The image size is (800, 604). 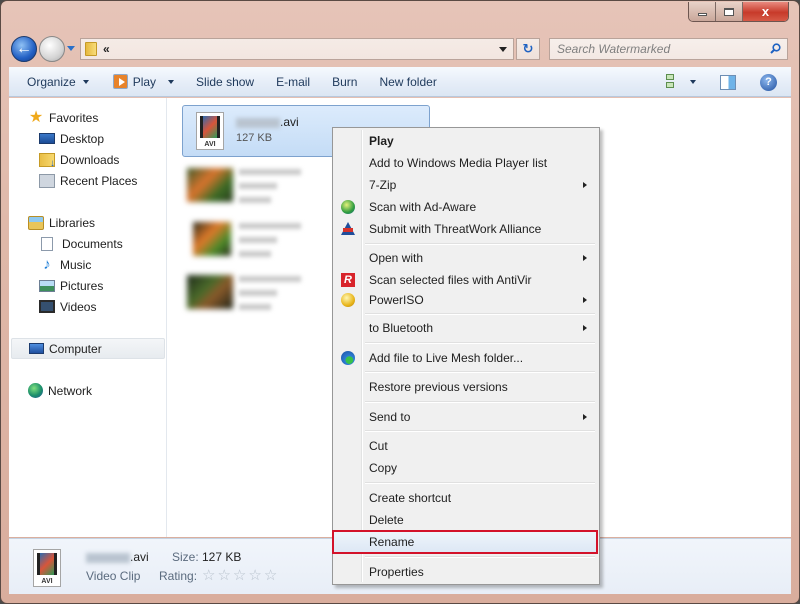 I want to click on search-box, so click(x=668, y=49).